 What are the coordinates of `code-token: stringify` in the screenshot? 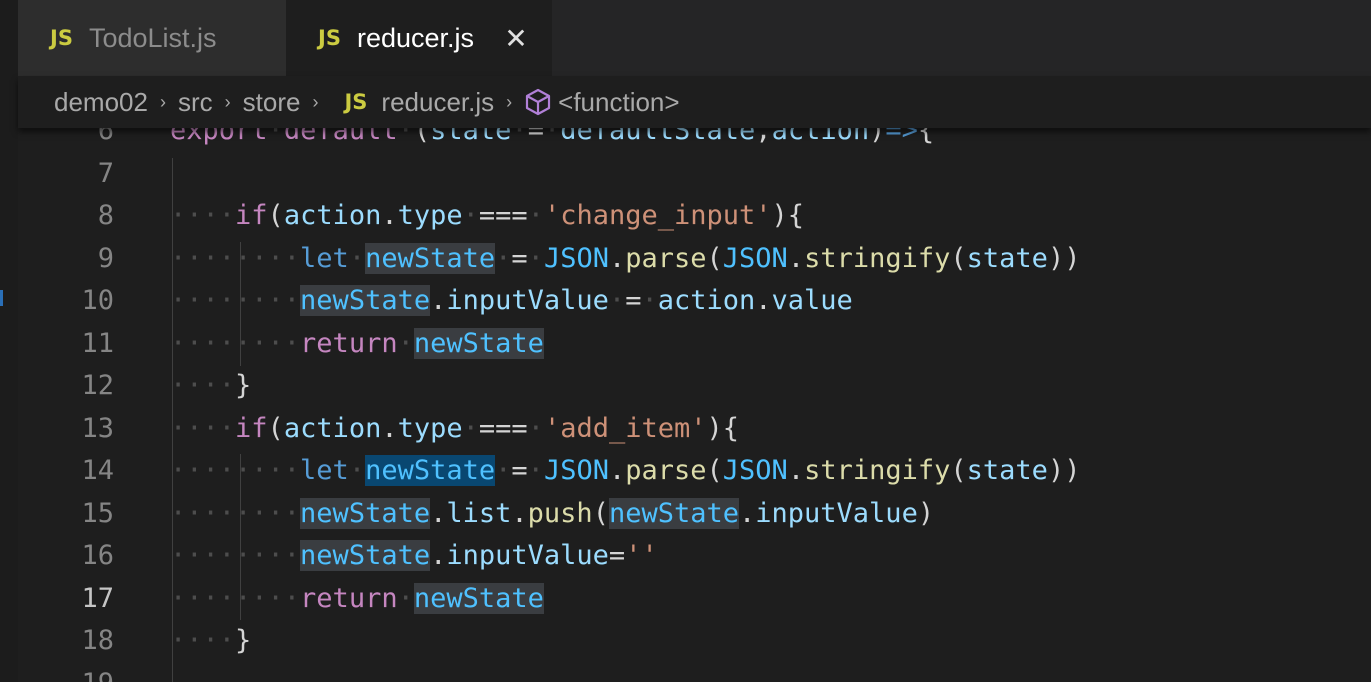 It's located at (877, 470).